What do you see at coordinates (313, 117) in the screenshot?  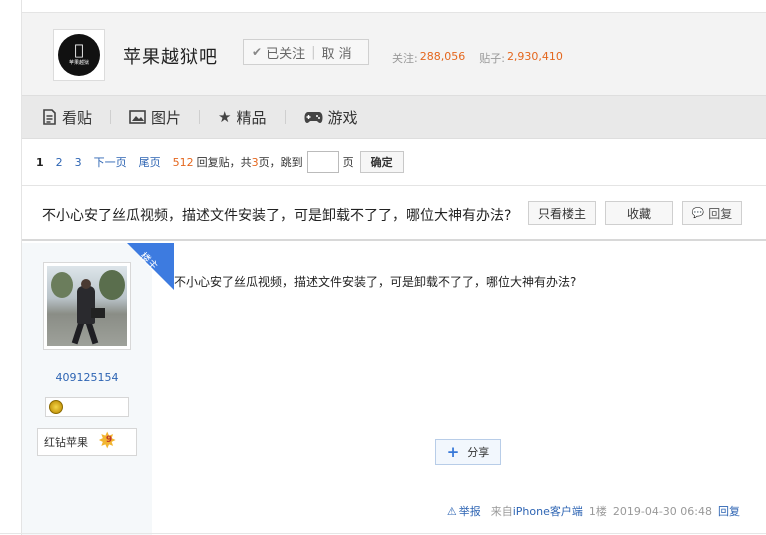 I see `gamepad-icon` at bounding box center [313, 117].